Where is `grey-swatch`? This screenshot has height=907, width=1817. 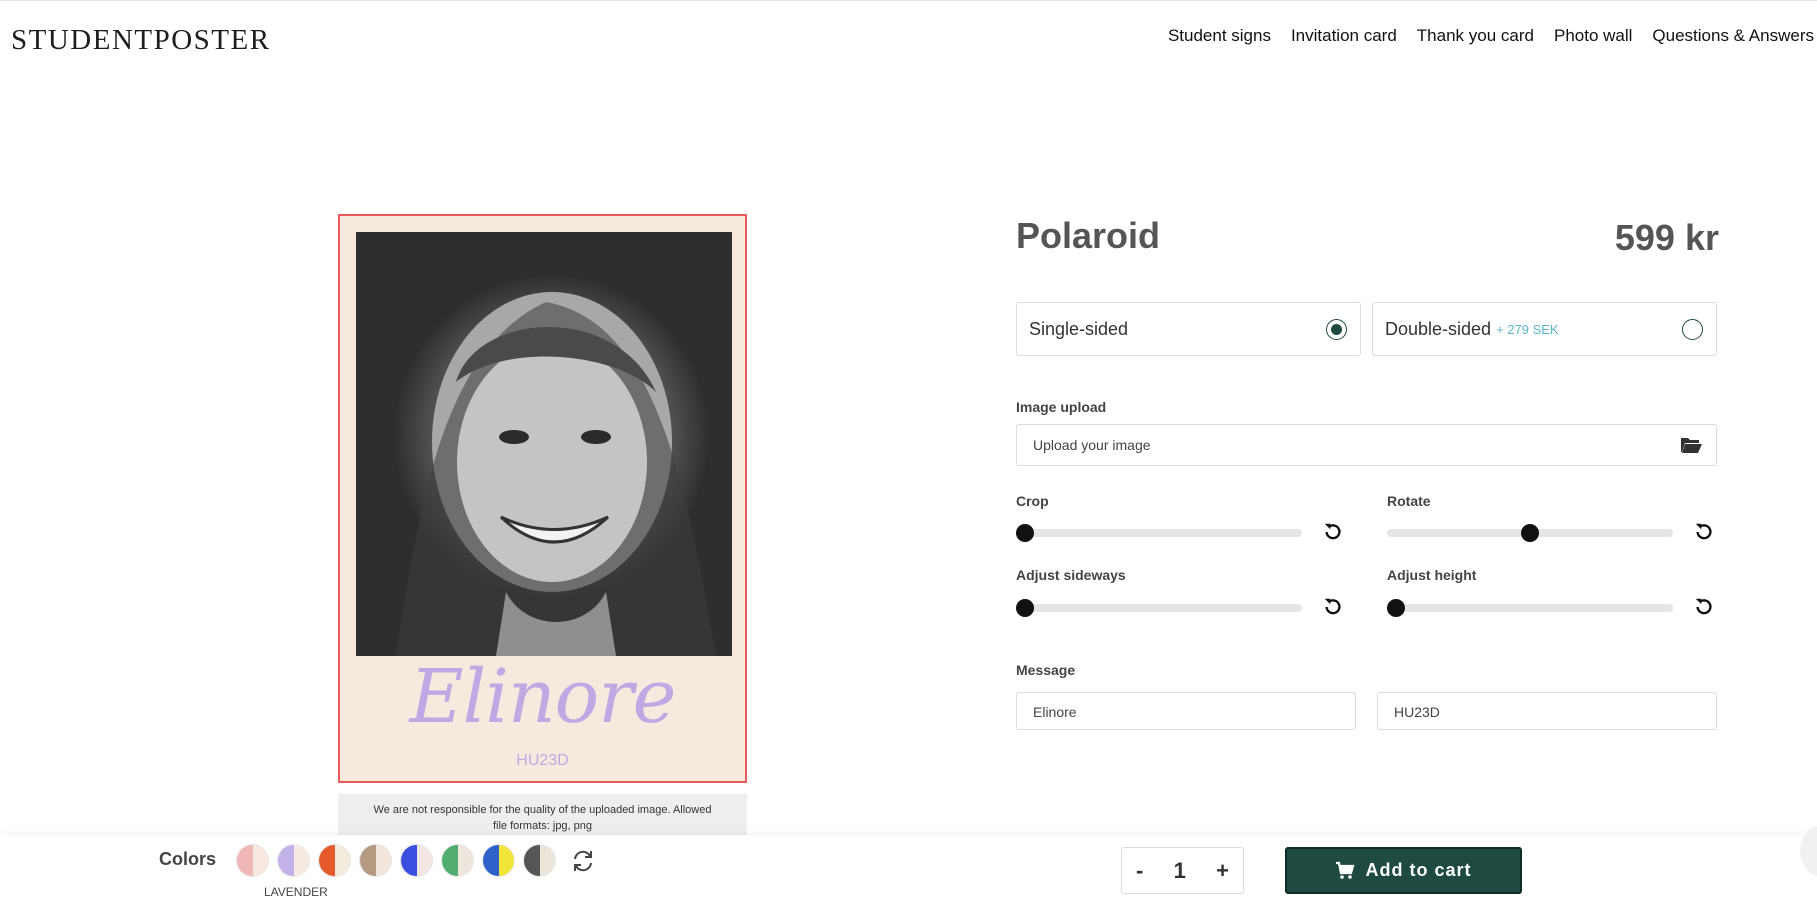
grey-swatch is located at coordinates (539, 860).